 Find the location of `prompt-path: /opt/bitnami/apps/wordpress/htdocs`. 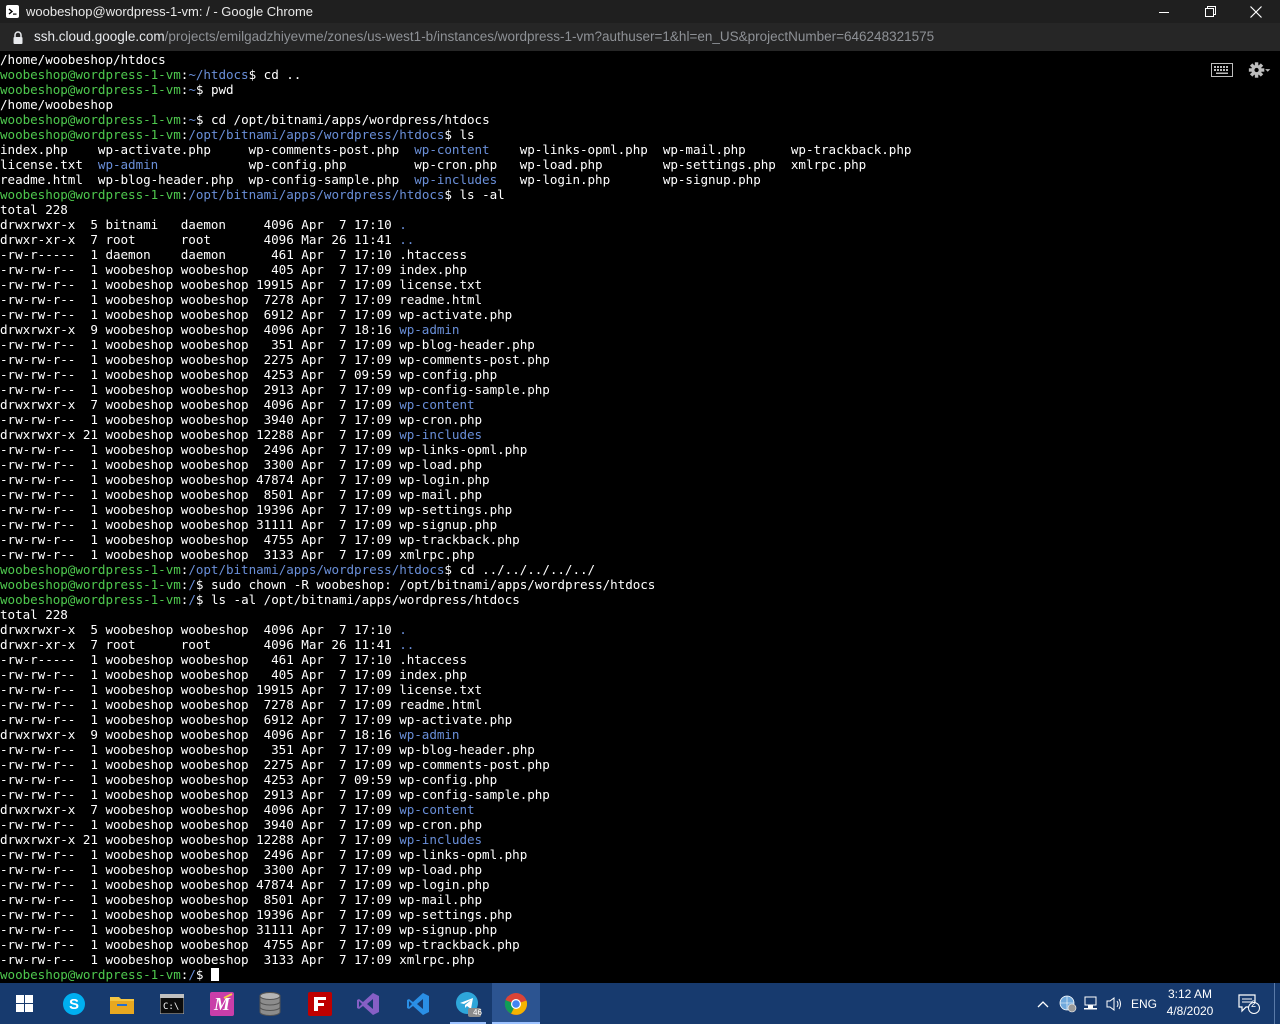

prompt-path: /opt/bitnami/apps/wordpress/htdocs is located at coordinates (316, 134).